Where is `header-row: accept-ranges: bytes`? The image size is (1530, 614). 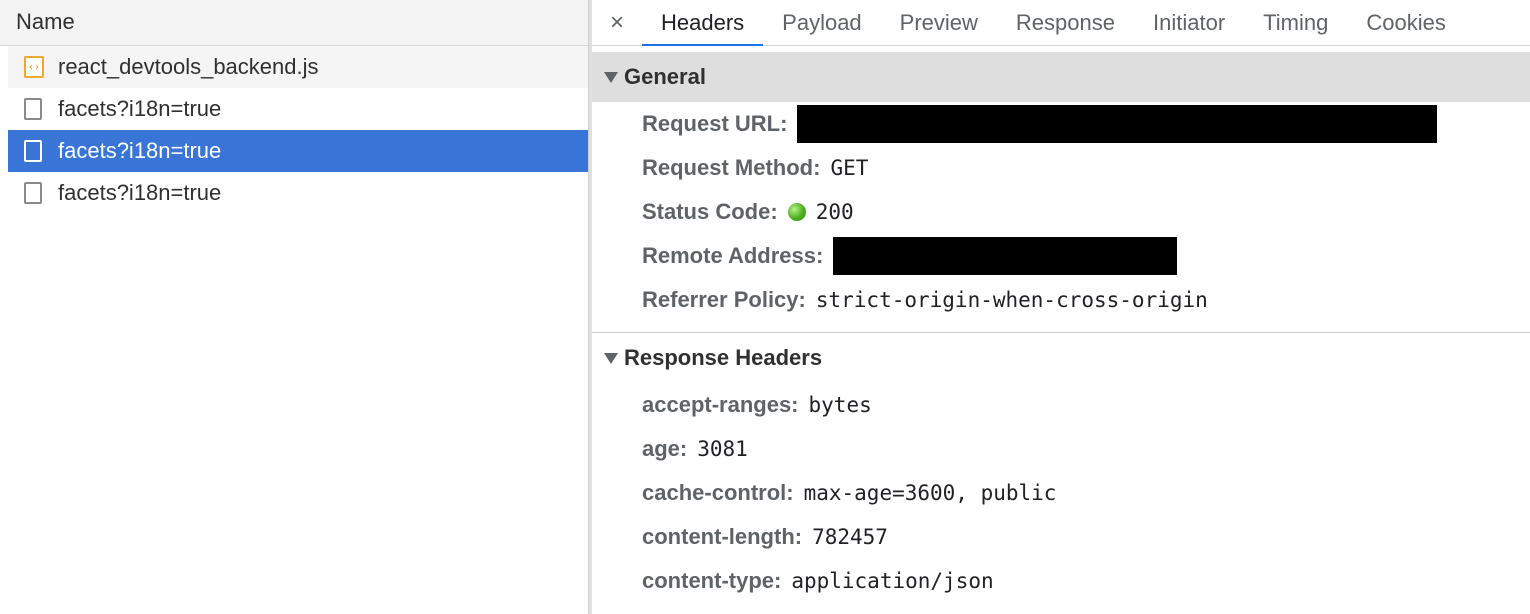 header-row: accept-ranges: bytes is located at coordinates (1061, 405).